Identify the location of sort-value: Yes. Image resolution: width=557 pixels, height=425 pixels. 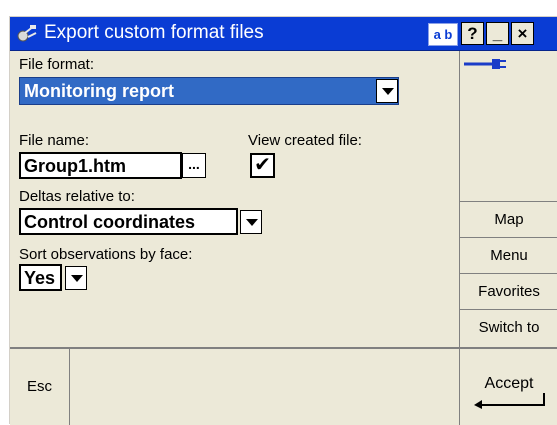
(40, 278).